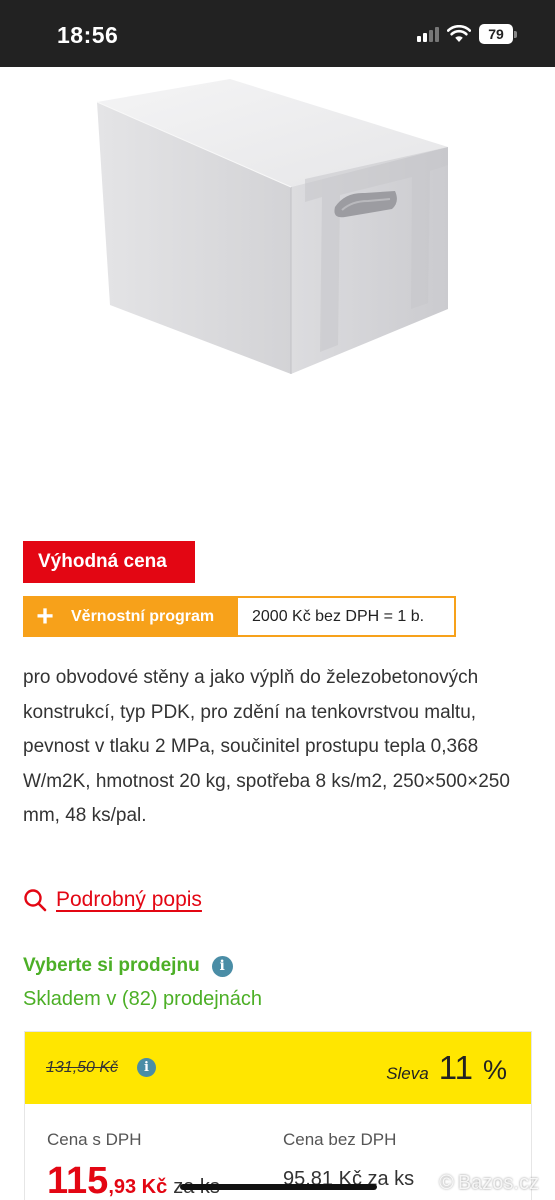 This screenshot has width=555, height=1200. Describe the element at coordinates (455, 1067) in the screenshot. I see `discount-value: 11` at that location.